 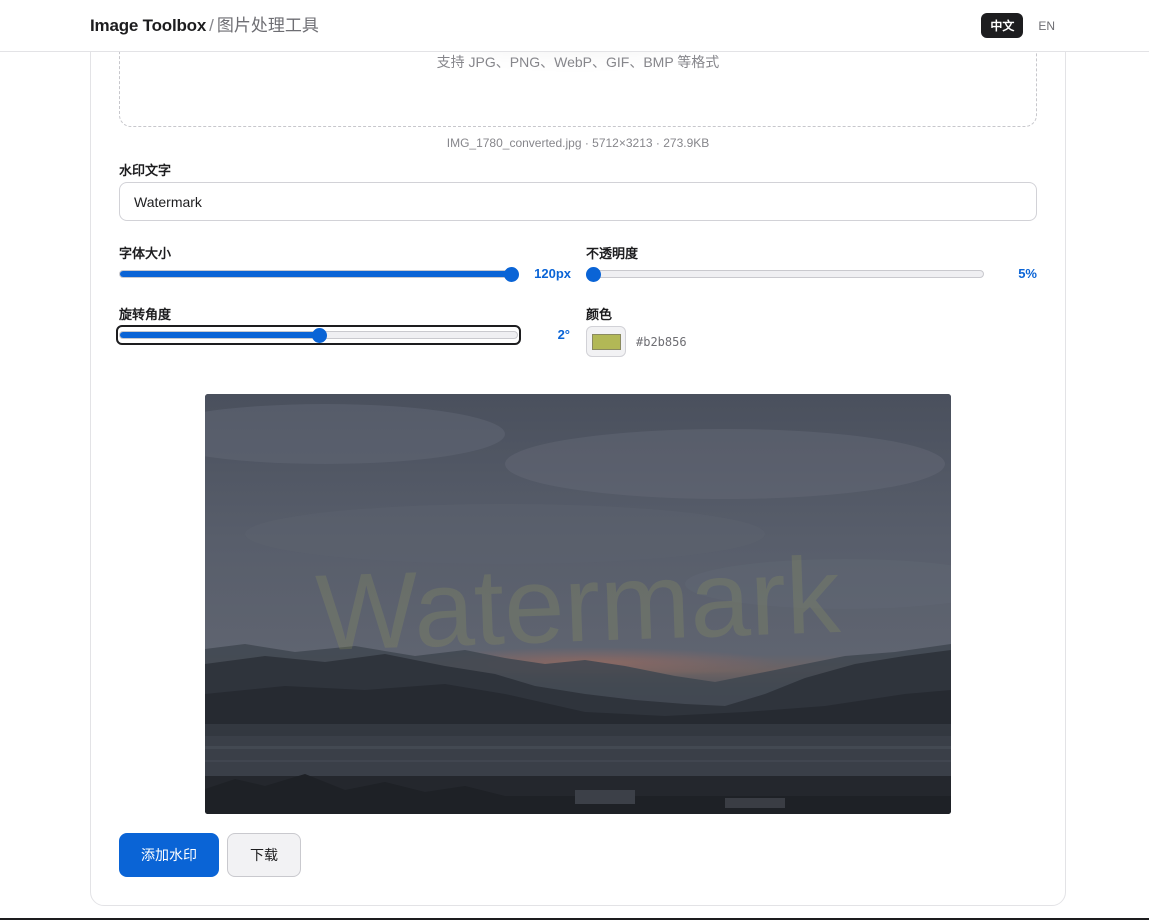 I want to click on font-size-thumb, so click(x=511, y=274).